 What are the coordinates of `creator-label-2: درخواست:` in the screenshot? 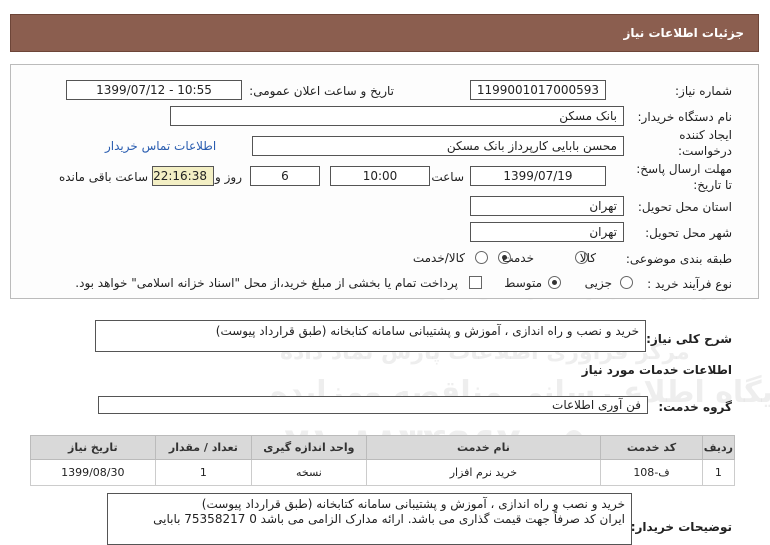 It's located at (705, 151).